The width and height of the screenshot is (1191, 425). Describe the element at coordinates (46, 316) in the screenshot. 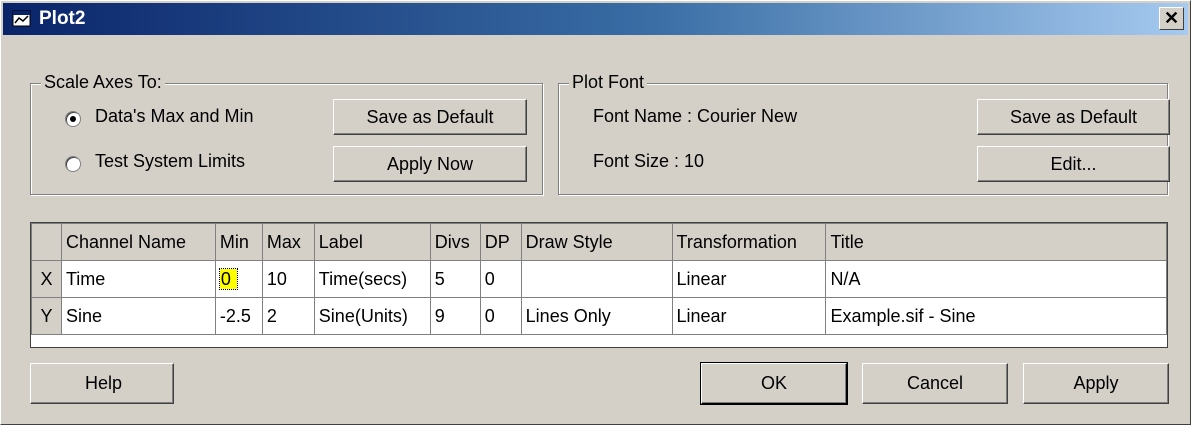

I see `row-header-y: Y` at that location.